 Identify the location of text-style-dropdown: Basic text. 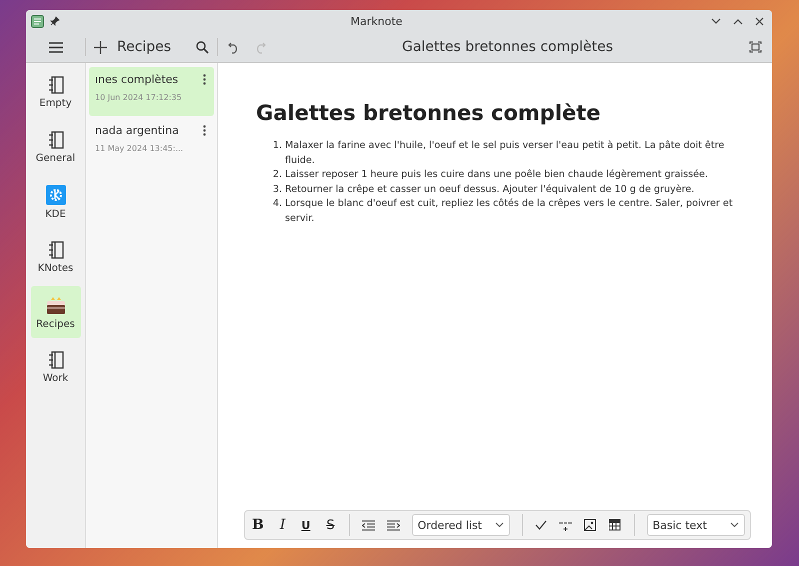
(695, 525).